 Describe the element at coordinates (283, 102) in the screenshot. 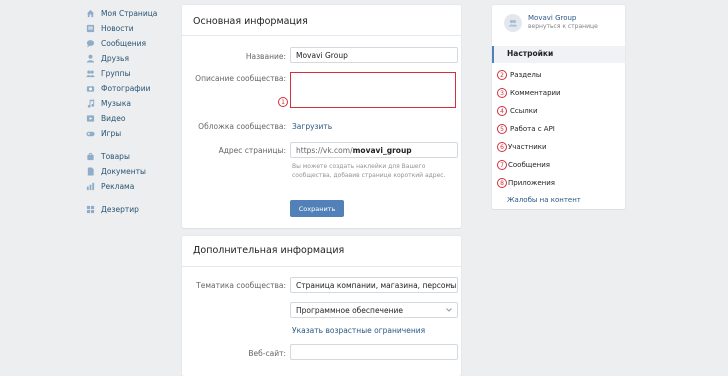

I see `annotation-badge-1: 1` at that location.